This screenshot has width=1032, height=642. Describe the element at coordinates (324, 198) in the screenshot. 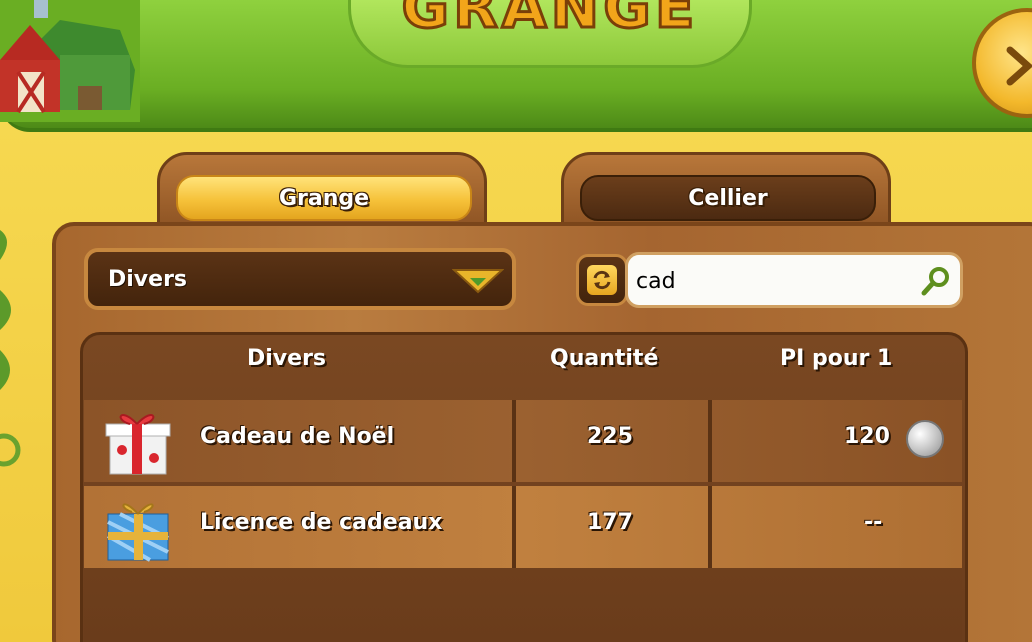

I see `tab-grange-label: Grange` at that location.